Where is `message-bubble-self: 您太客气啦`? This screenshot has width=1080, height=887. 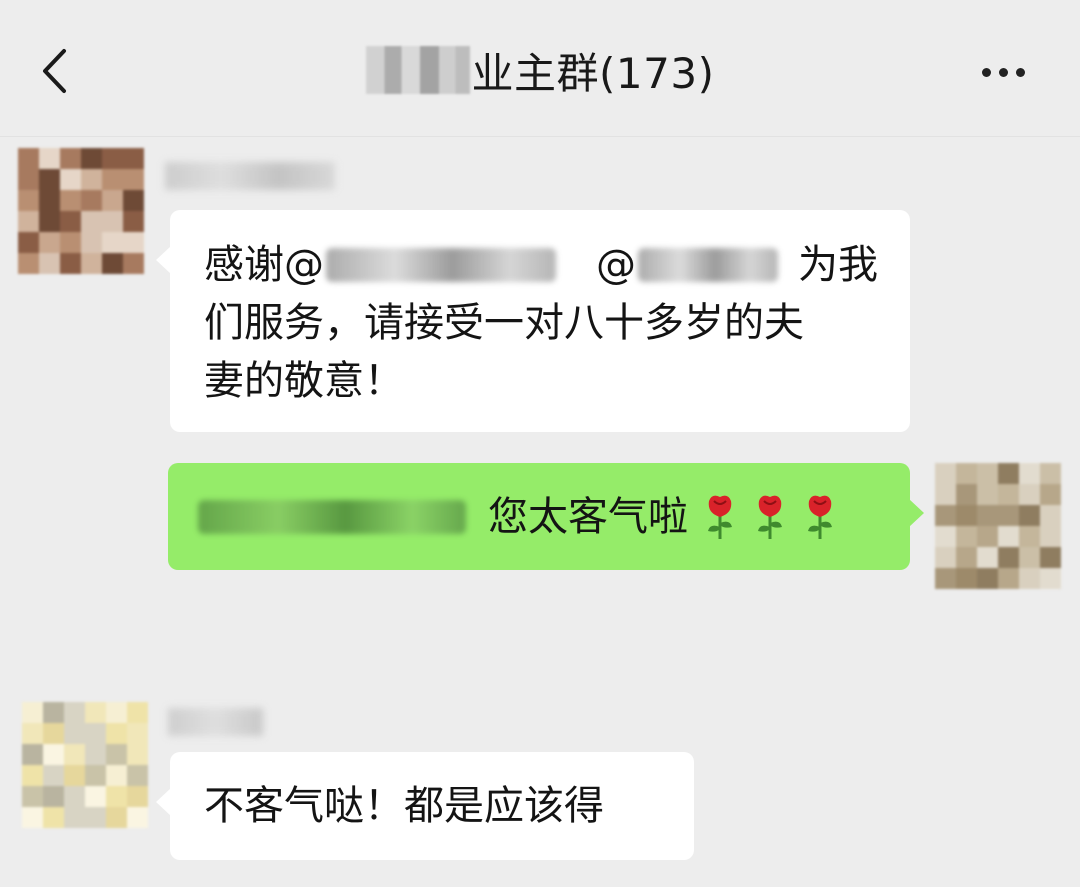 message-bubble-self: 您太客气啦 is located at coordinates (546, 516).